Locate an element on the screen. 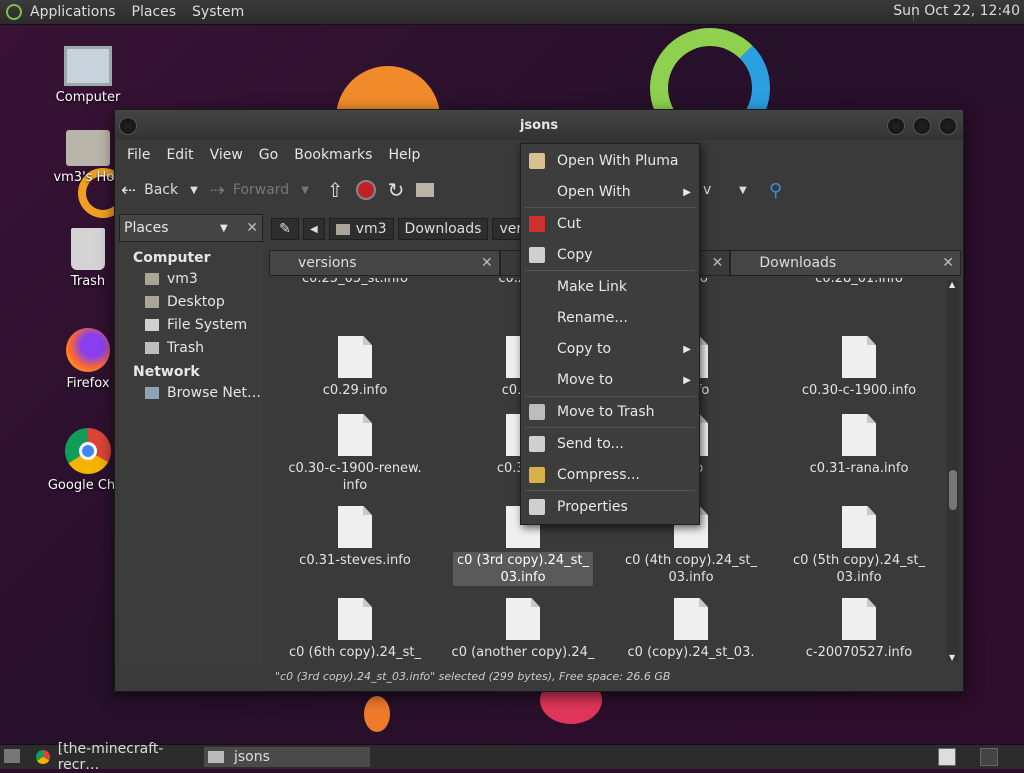 The width and height of the screenshot is (1024, 773). file-label: c0 (4th copy).24_st_ 03.info is located at coordinates (691, 569).